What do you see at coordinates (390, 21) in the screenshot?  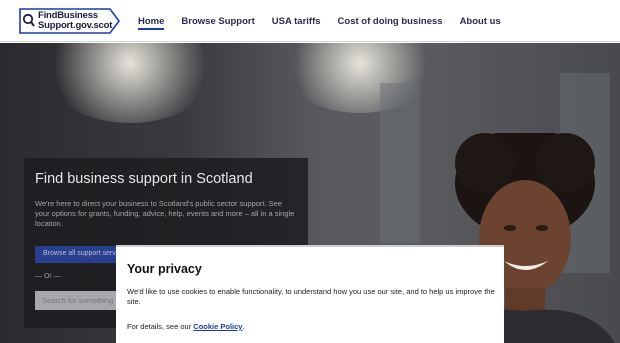 I see `nav-cost-of-doing-business: Cost of doing business` at bounding box center [390, 21].